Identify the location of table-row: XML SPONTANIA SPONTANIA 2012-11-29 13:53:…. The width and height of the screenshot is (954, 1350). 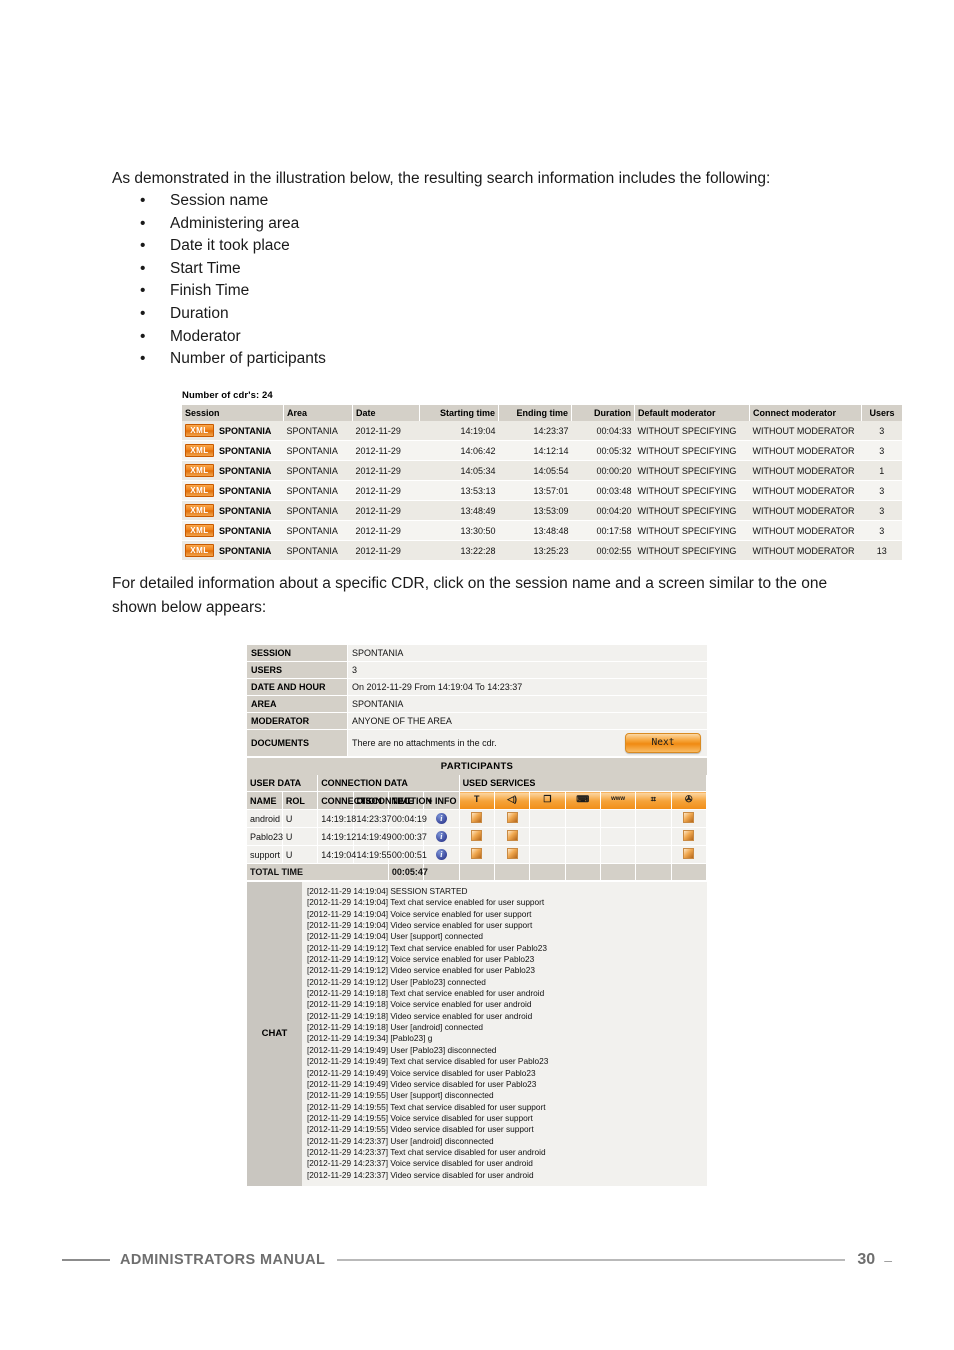
(542, 490).